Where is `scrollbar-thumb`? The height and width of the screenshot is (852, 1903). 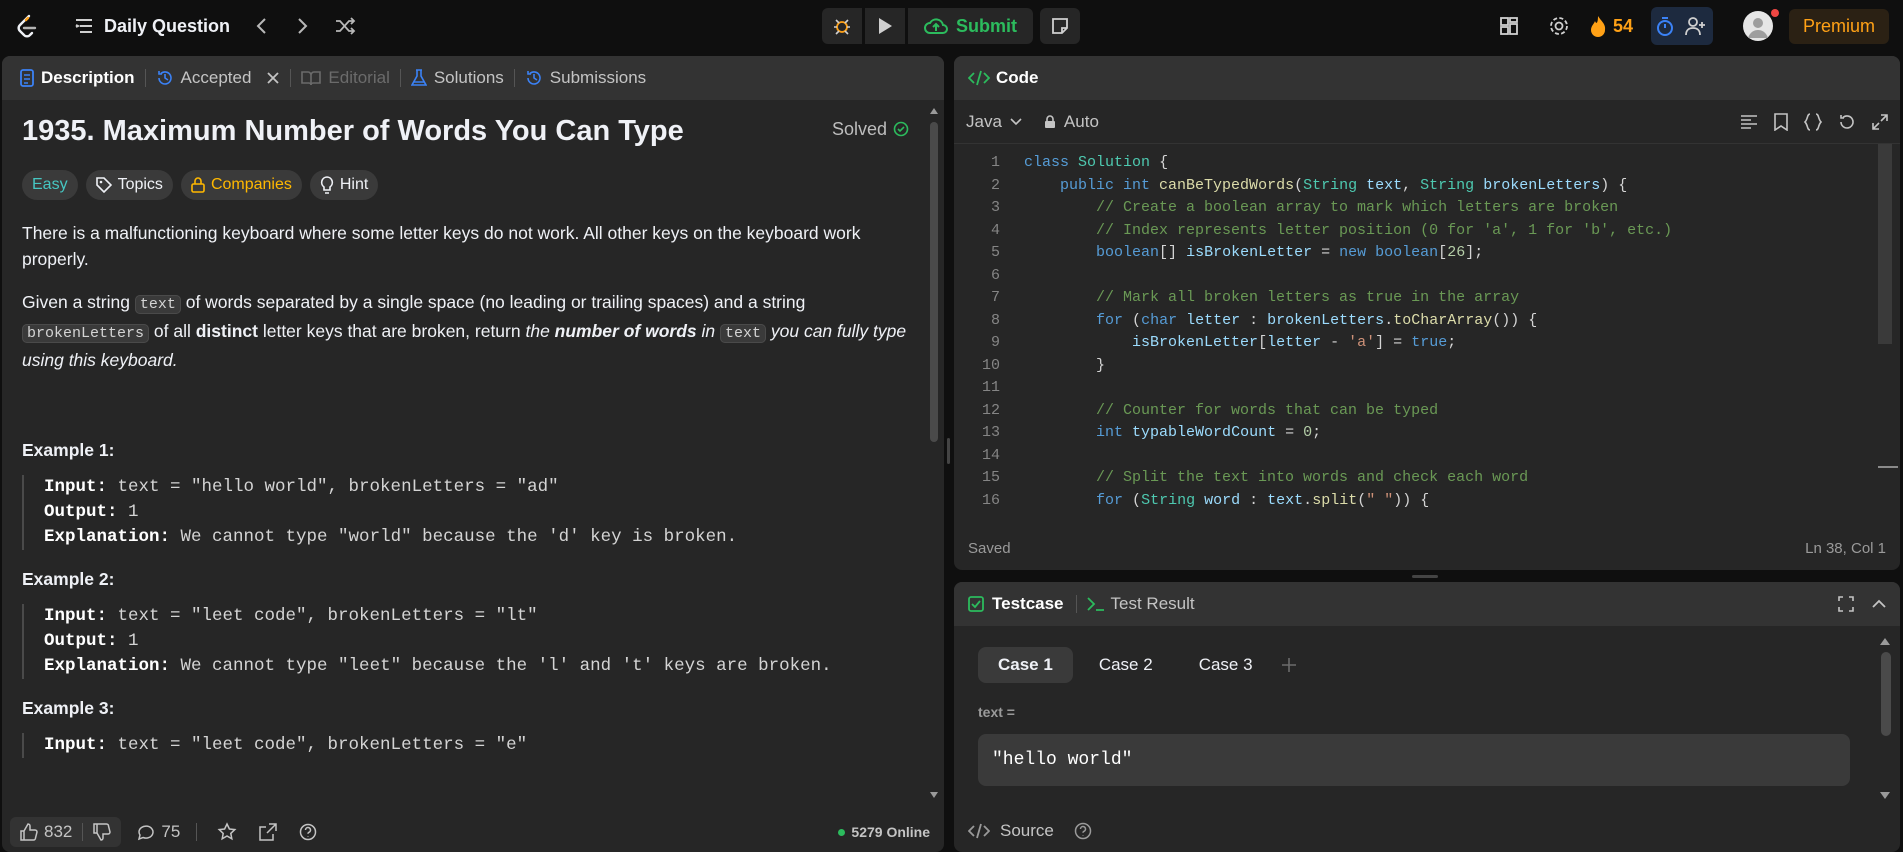 scrollbar-thumb is located at coordinates (934, 282).